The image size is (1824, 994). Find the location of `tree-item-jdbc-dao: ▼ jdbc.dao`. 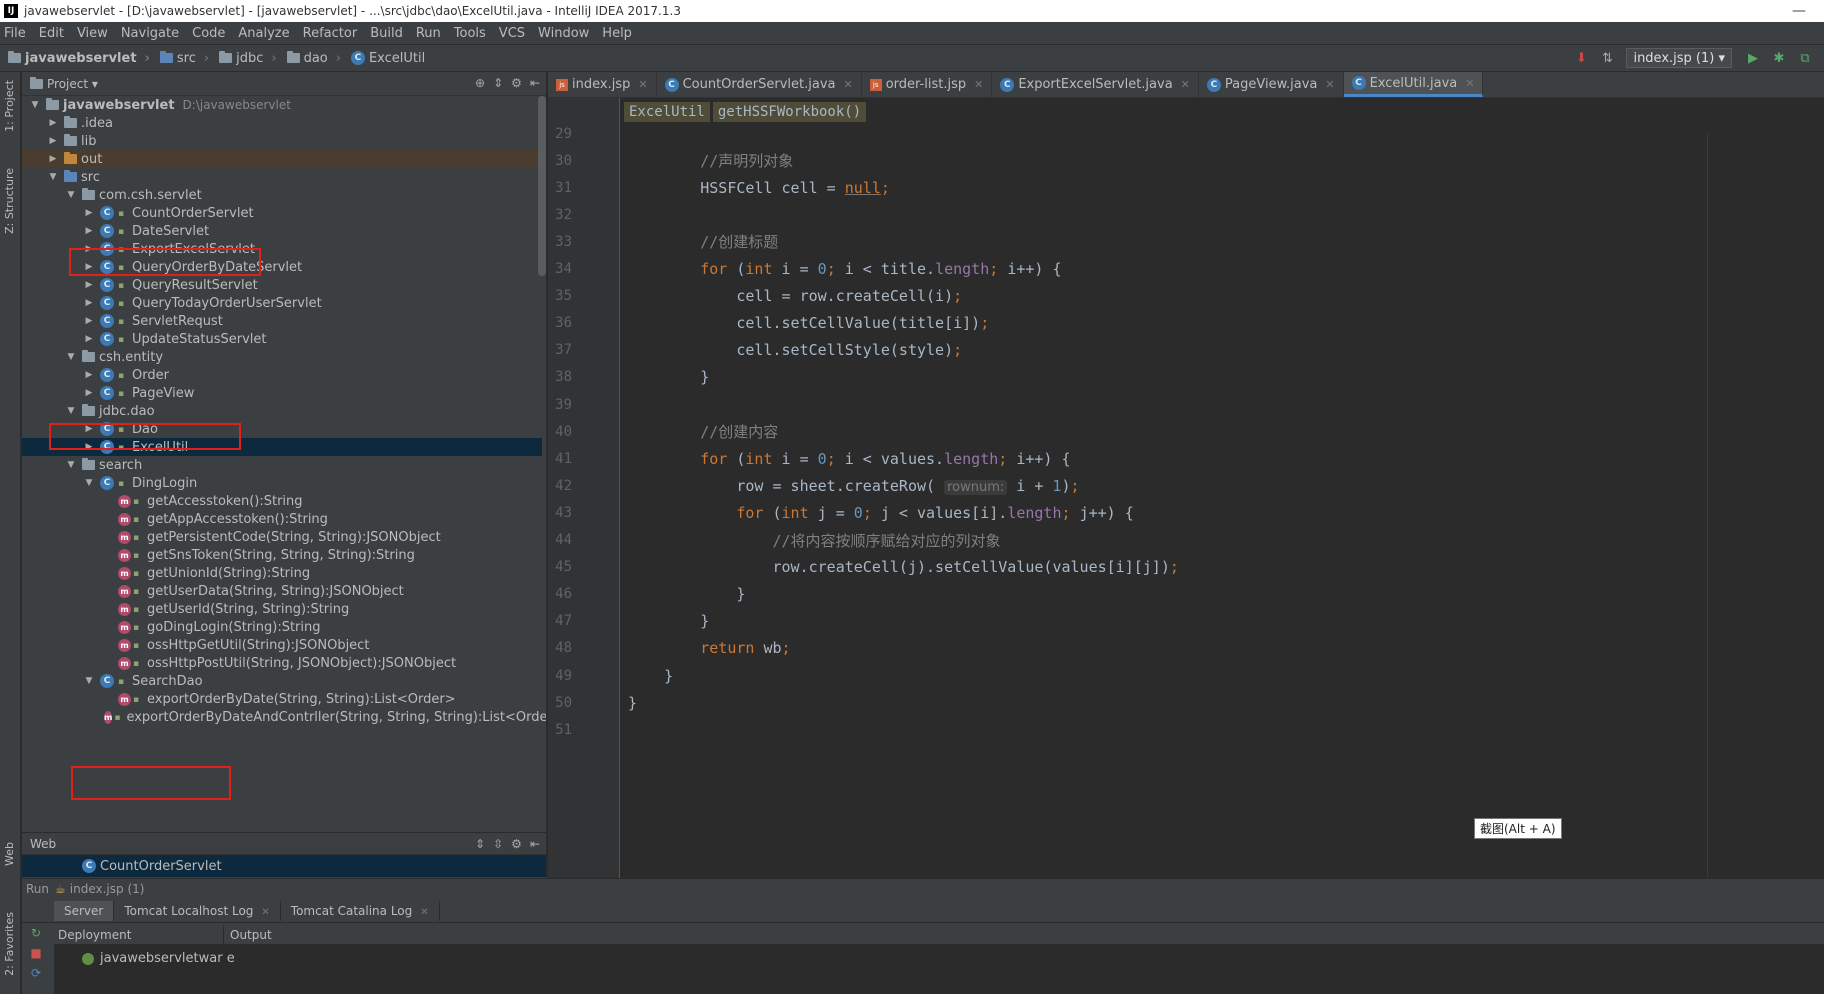

tree-item-jdbc-dao: ▼ jdbc.dao is located at coordinates (282, 411).